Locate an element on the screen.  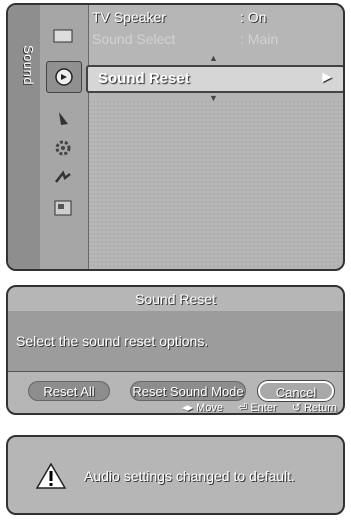
dialog-title: Sound Reset is located at coordinates (175, 299).